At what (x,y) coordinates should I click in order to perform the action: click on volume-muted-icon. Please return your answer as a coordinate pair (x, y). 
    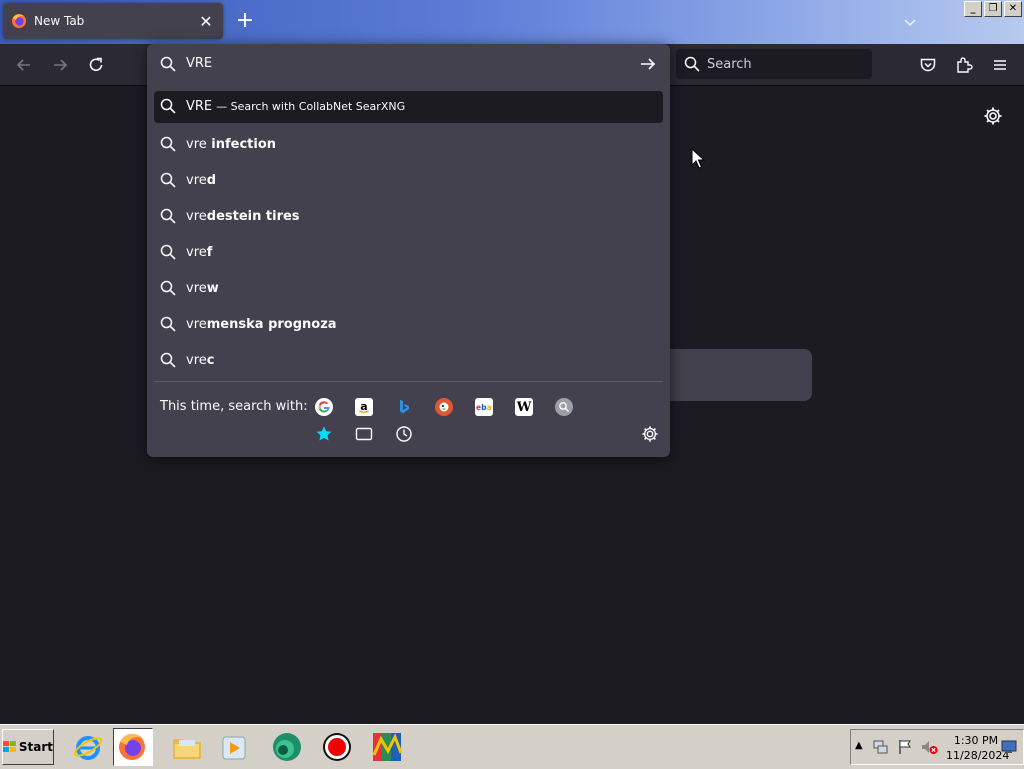
    Looking at the image, I should click on (929, 747).